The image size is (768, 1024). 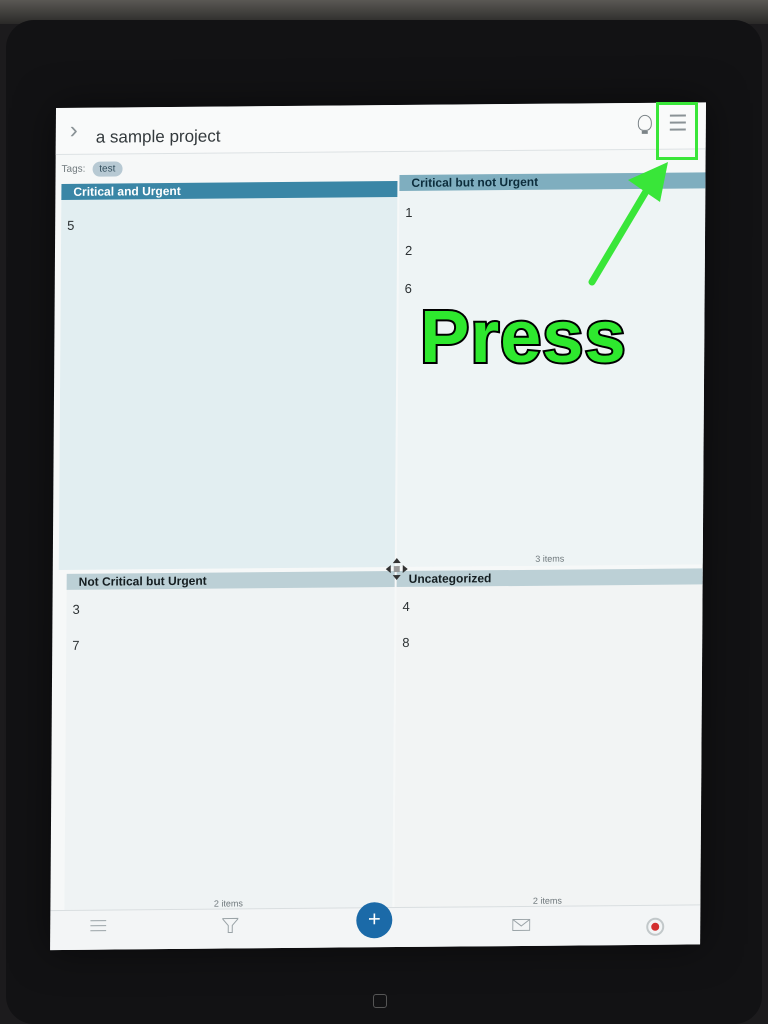 I want to click on task-item: 1, so click(x=408, y=212).